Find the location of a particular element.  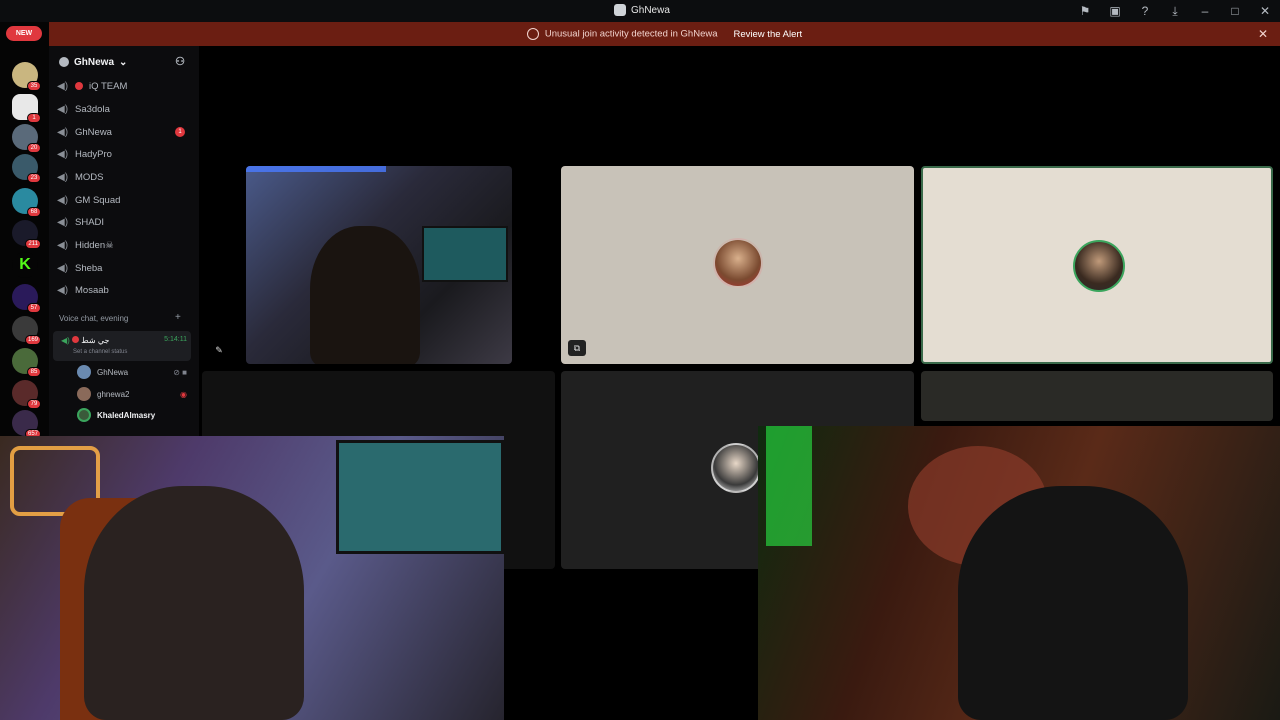

server-icon: 211 is located at coordinates (26, 234).